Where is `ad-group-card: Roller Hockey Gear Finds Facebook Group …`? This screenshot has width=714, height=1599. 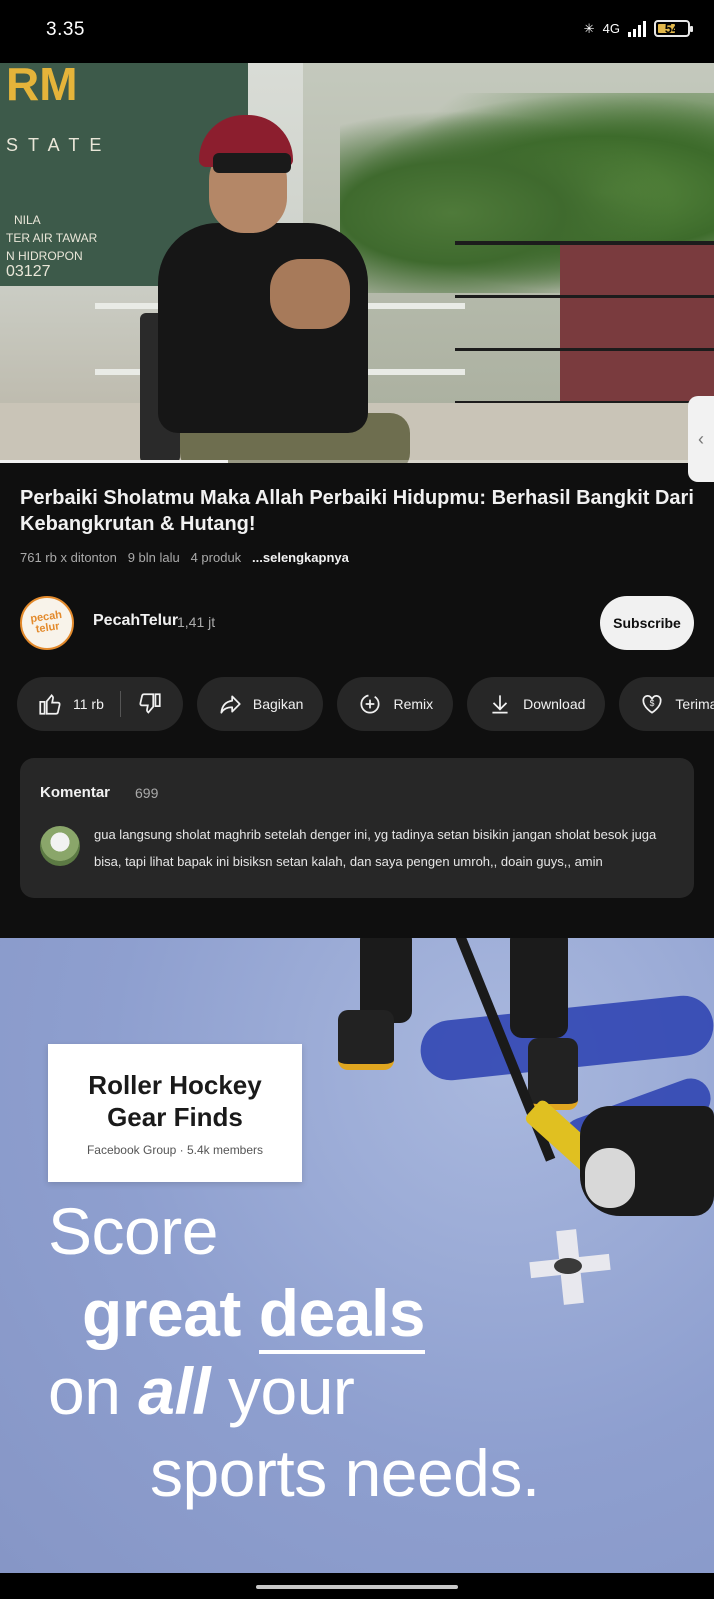 ad-group-card: Roller Hockey Gear Finds Facebook Group … is located at coordinates (175, 1113).